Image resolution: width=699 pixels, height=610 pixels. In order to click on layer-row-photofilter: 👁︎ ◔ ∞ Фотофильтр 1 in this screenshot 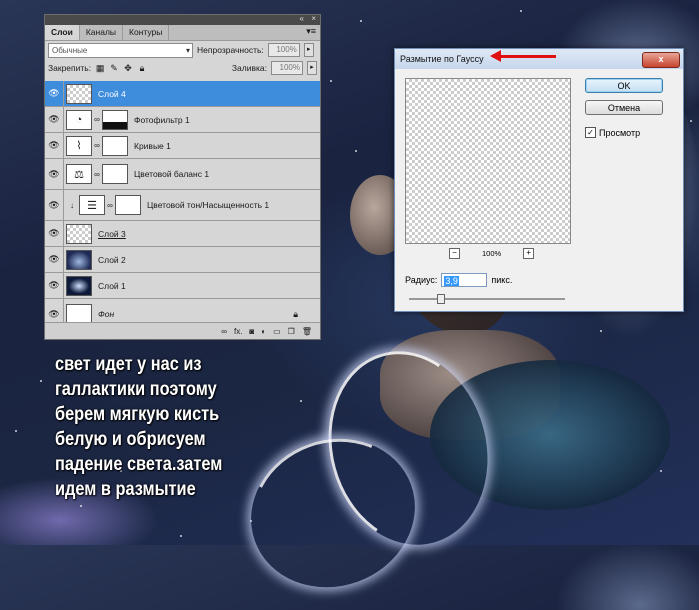, I will do `click(182, 120)`.